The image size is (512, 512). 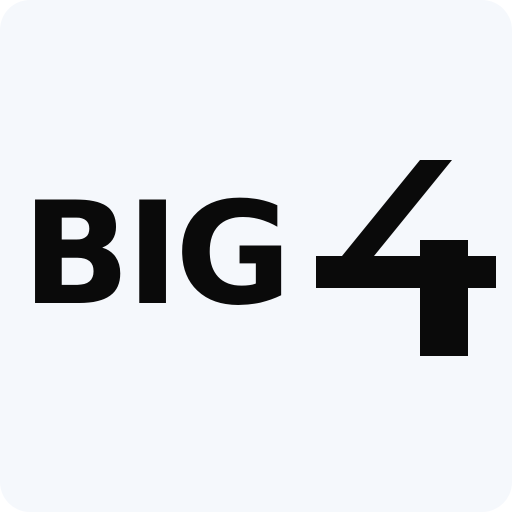 I want to click on logo-numeral-four: 4, so click(x=406, y=258).